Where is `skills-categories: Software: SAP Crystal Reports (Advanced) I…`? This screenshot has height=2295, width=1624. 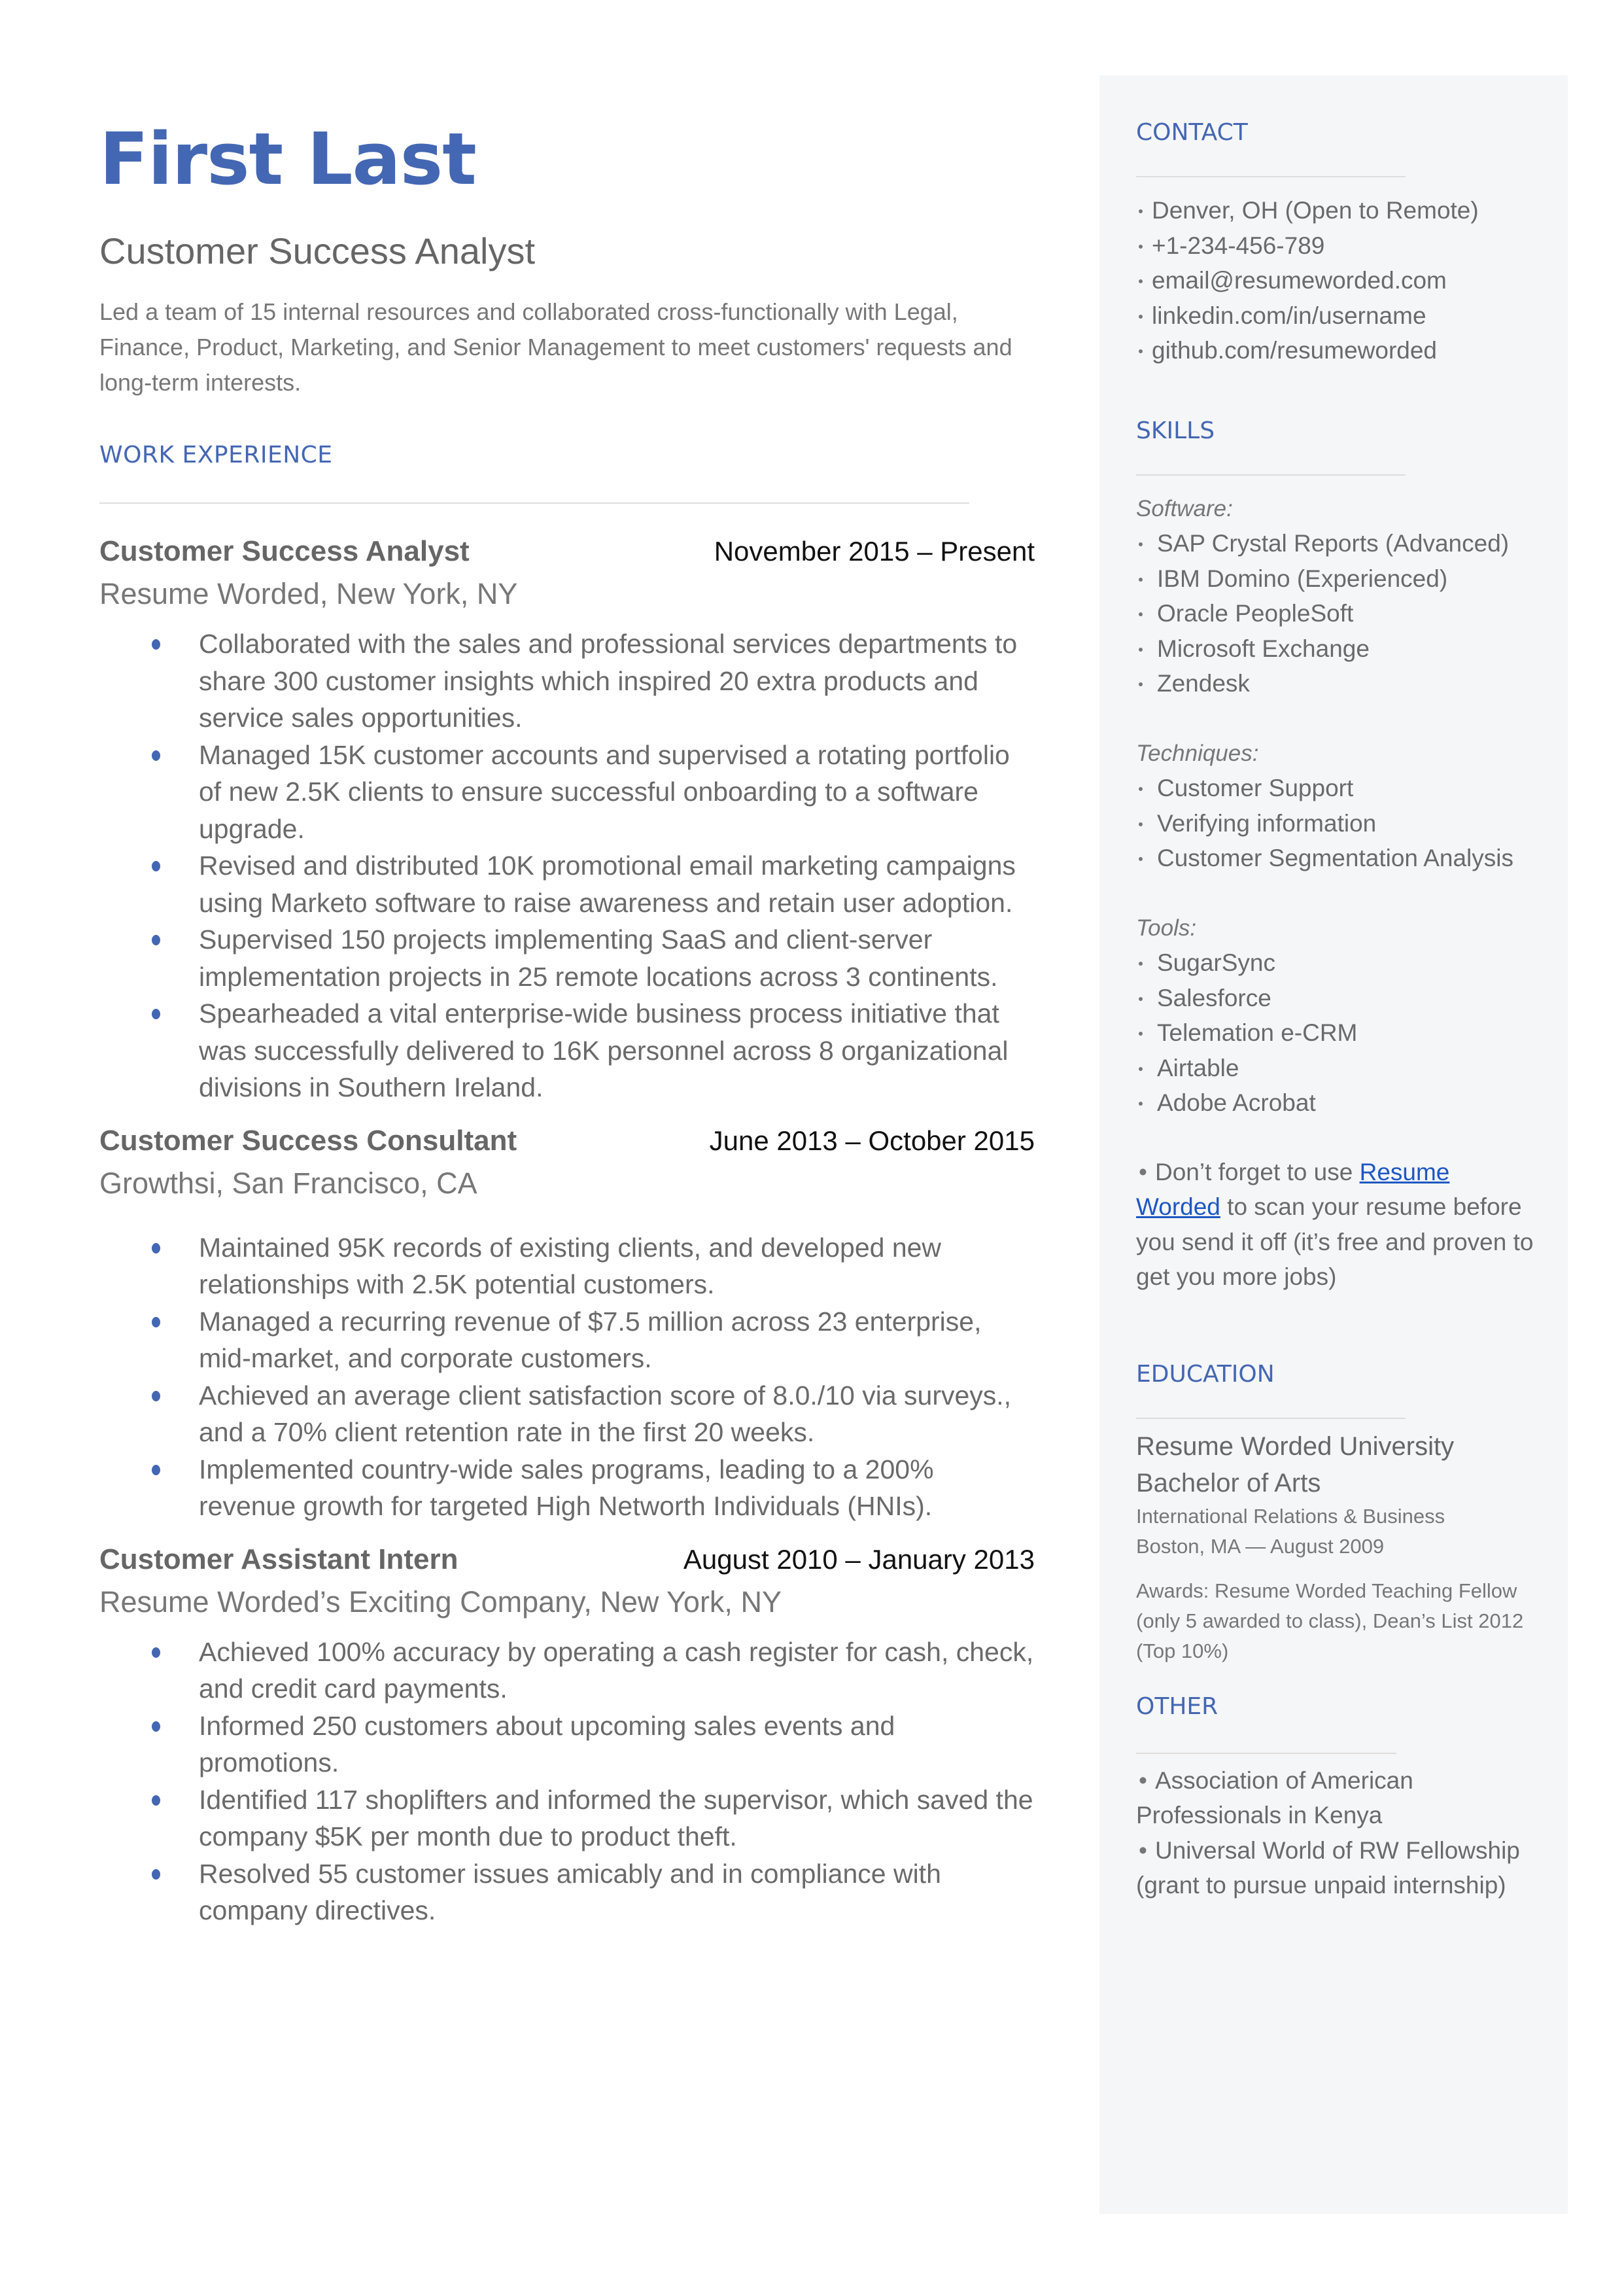
skills-categories: Software: SAP Crystal Reports (Advanced) I… is located at coordinates (1335, 806).